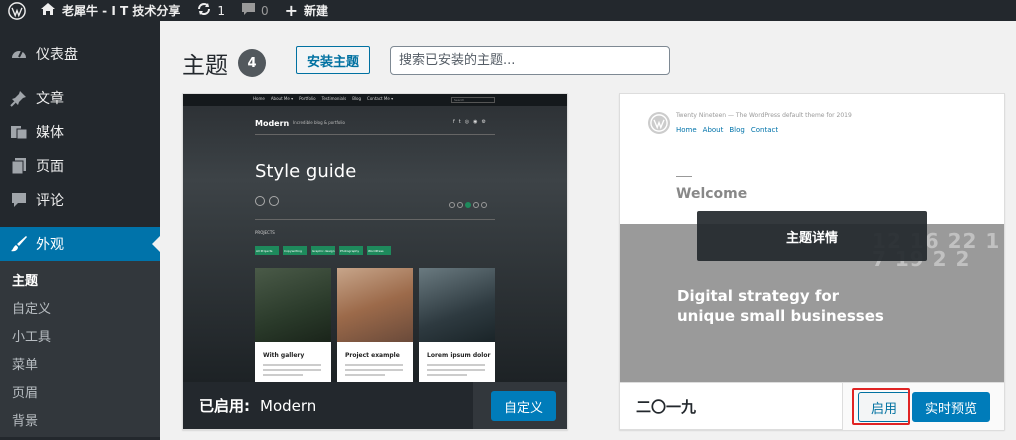 The width and height of the screenshot is (1016, 440). Describe the element at coordinates (252, 63) in the screenshot. I see `theme-count-badge: 4` at that location.